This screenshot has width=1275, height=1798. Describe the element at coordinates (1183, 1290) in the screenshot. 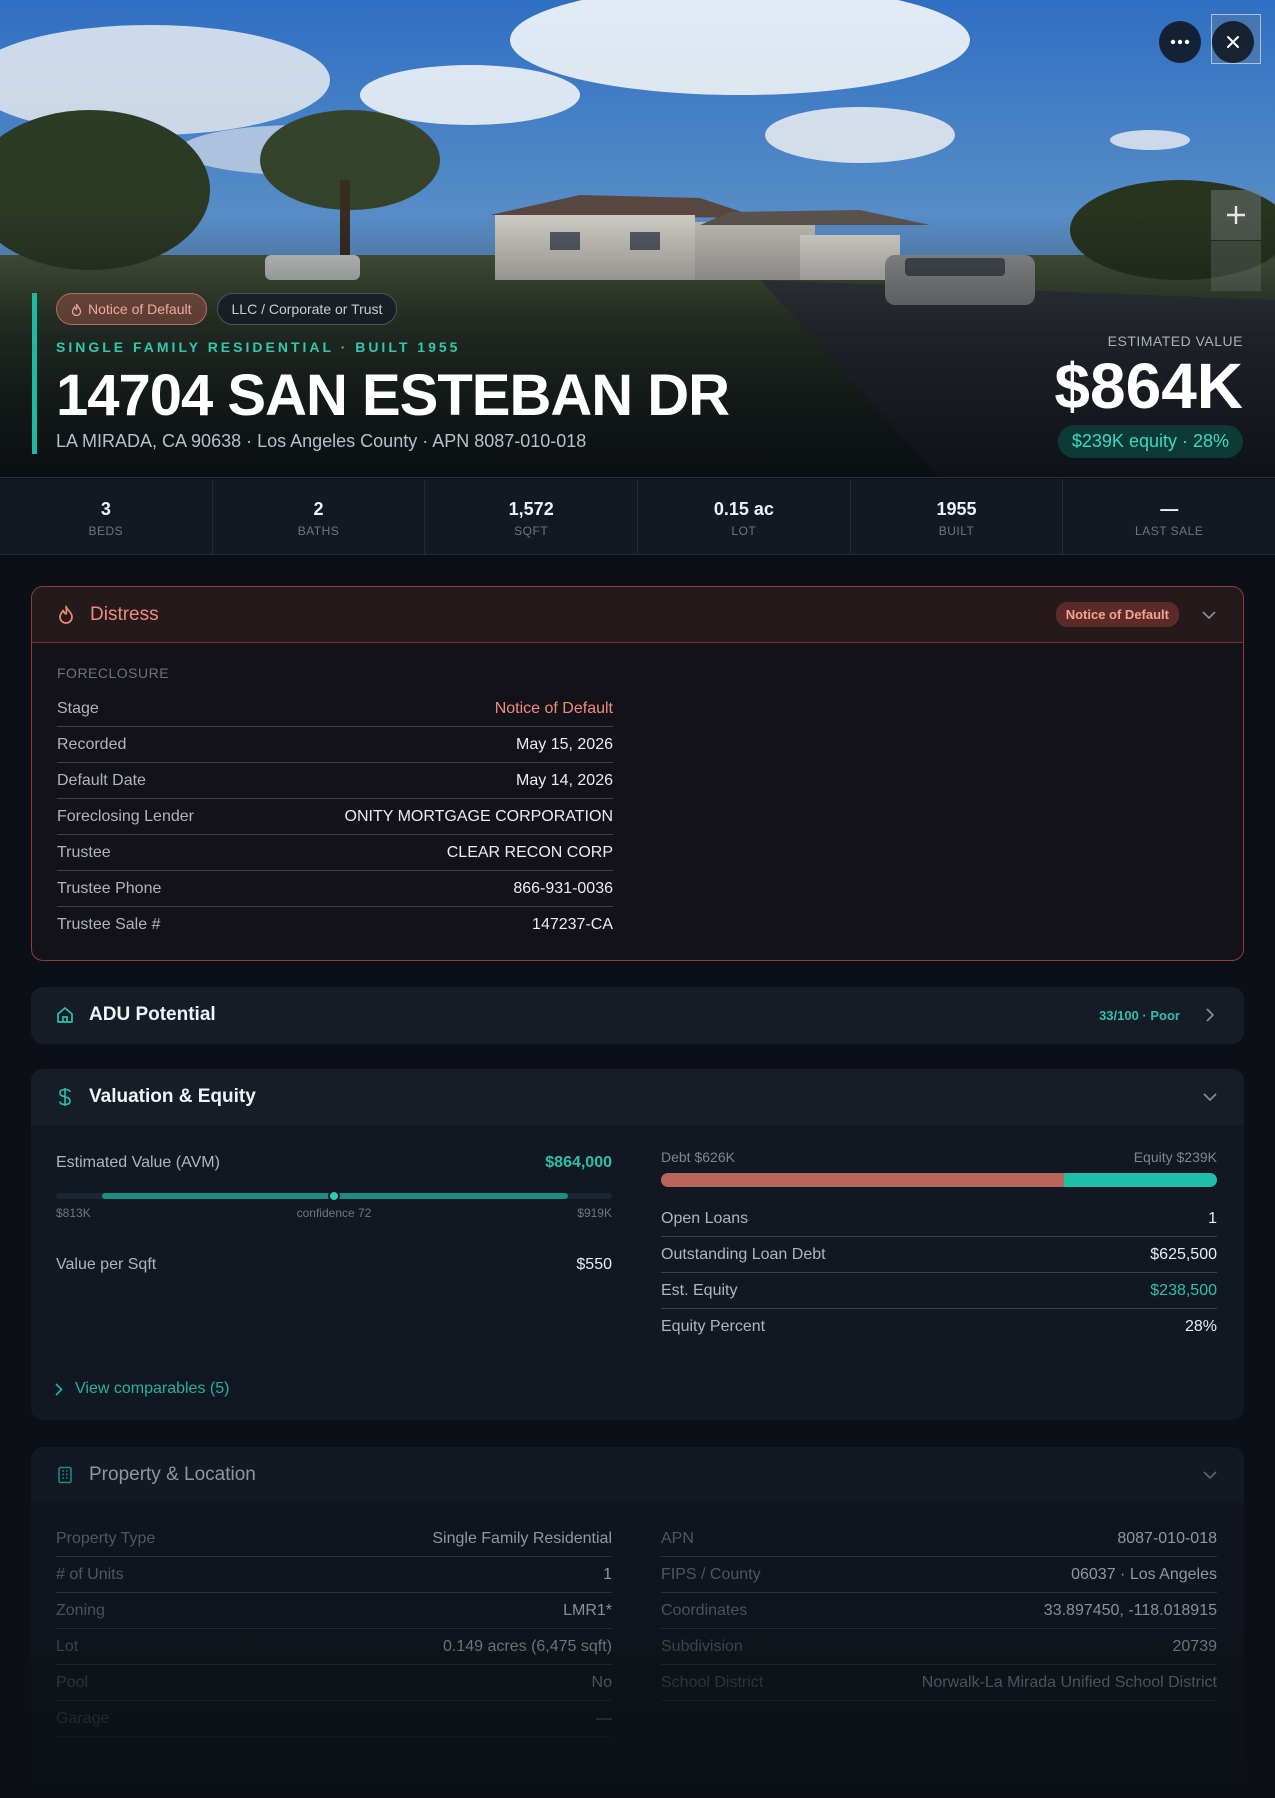

I see `loan-value: $238,500` at that location.